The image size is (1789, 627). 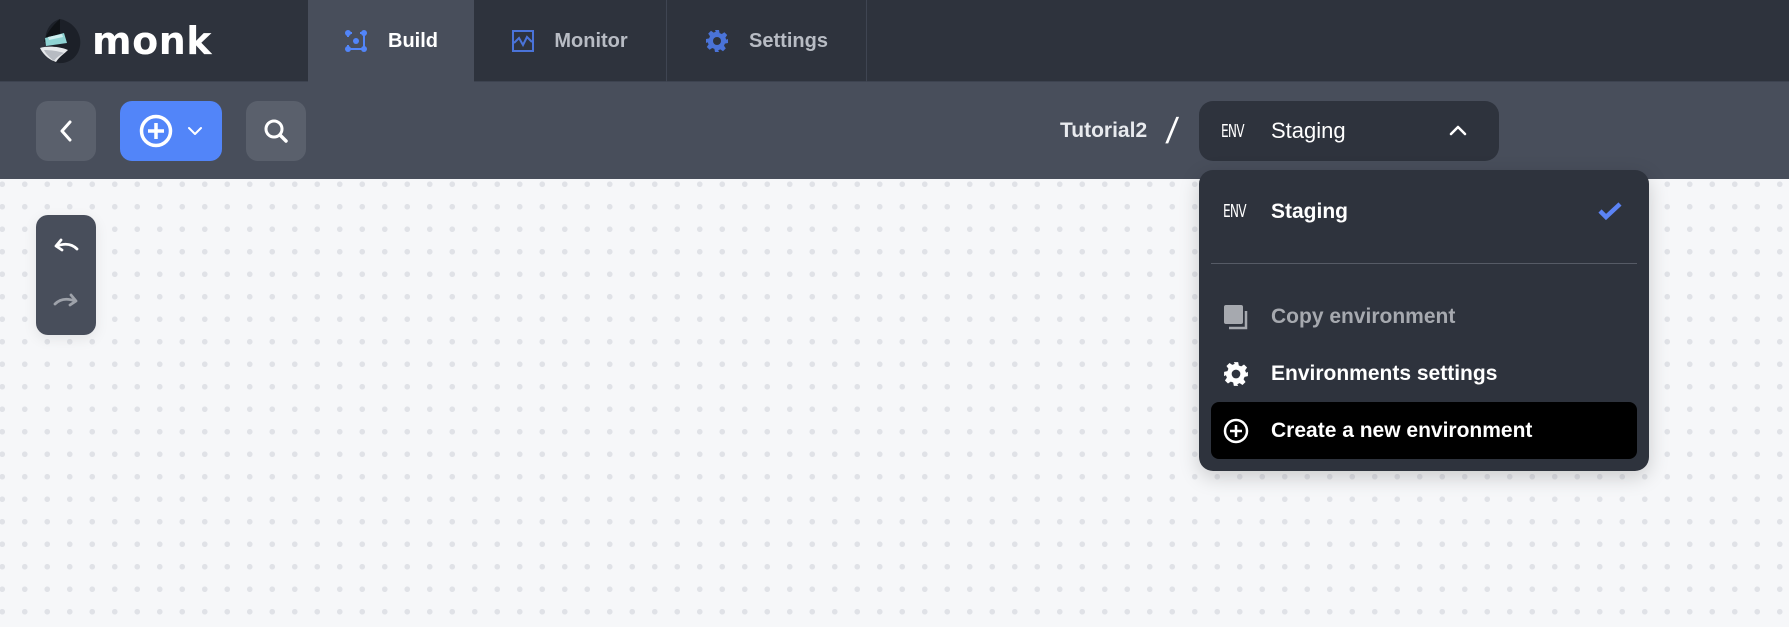 What do you see at coordinates (1308, 130) in the screenshot?
I see `selected-environment: Staging` at bounding box center [1308, 130].